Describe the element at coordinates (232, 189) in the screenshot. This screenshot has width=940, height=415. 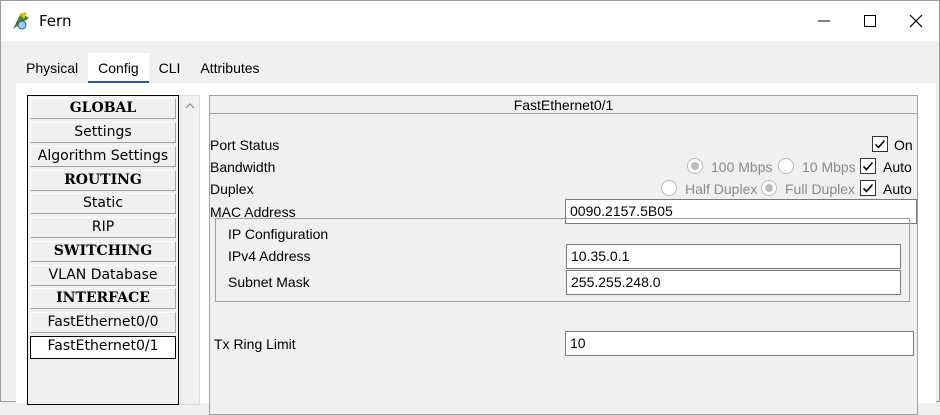
I see `duplex-label: Duplex` at that location.